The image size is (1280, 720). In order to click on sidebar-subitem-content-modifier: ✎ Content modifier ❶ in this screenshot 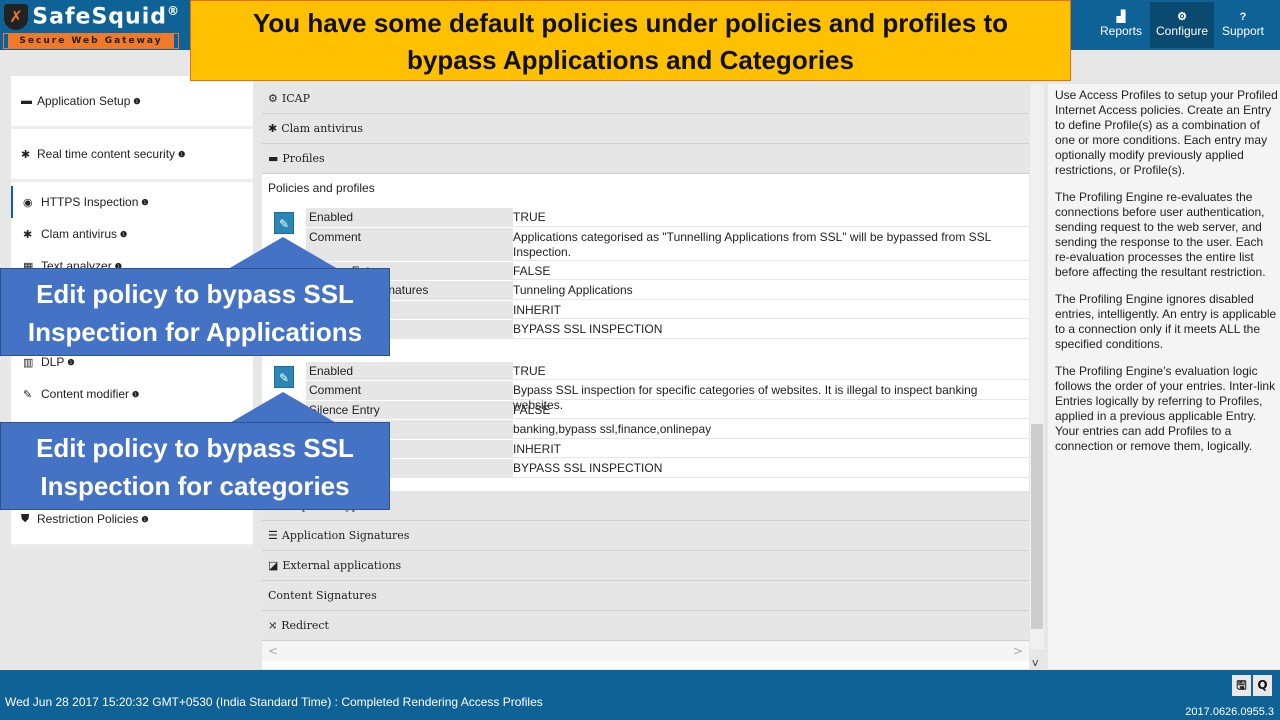, I will do `click(132, 394)`.